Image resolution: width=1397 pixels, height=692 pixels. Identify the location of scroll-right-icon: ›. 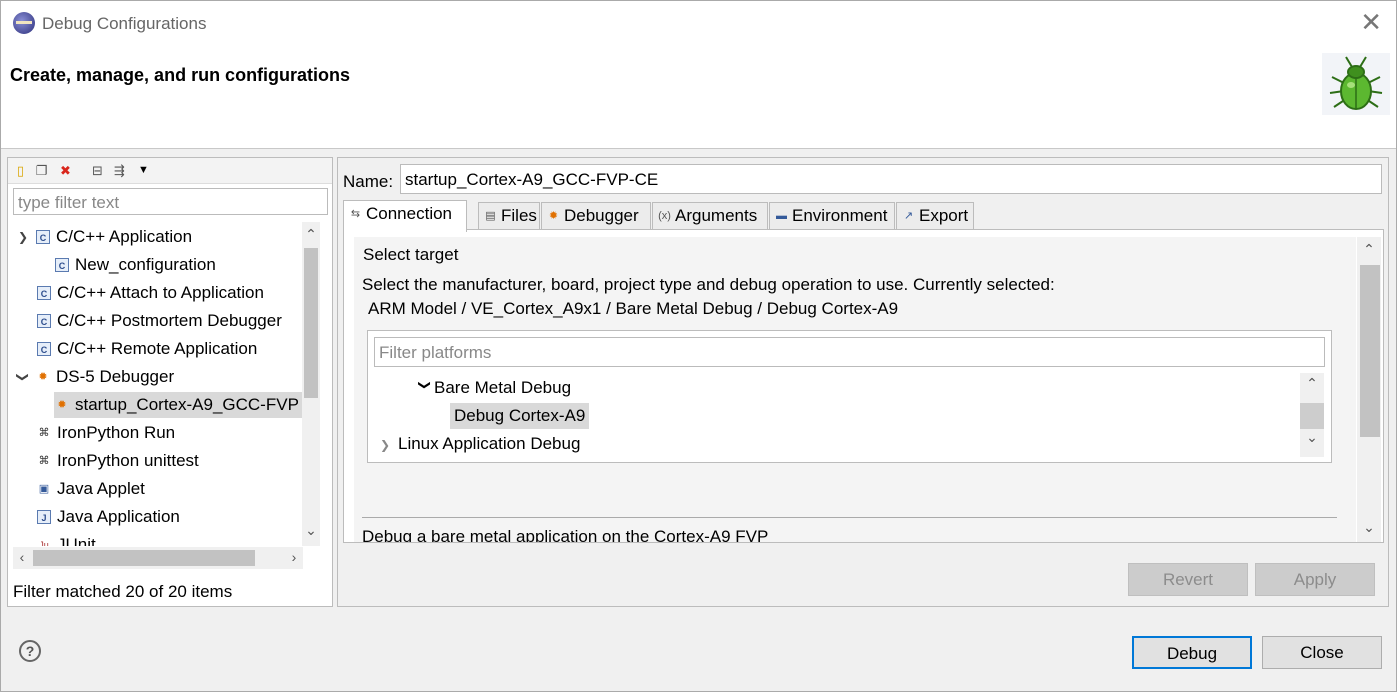
(294, 557).